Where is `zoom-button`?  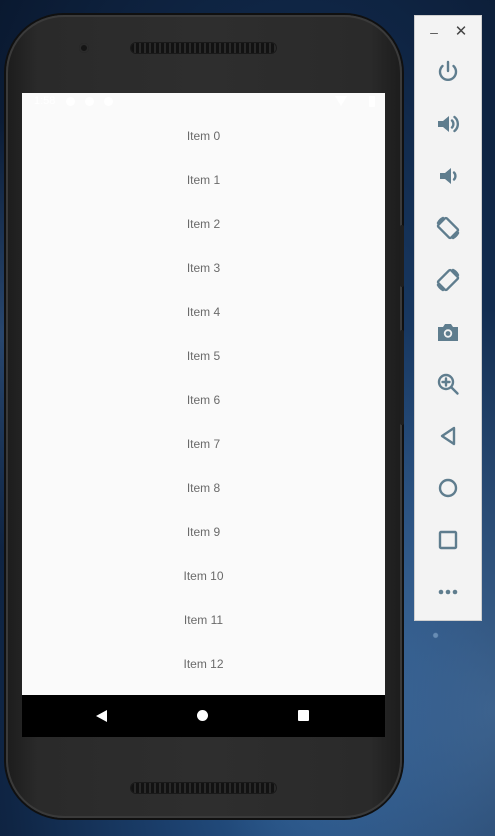
zoom-button is located at coordinates (448, 384).